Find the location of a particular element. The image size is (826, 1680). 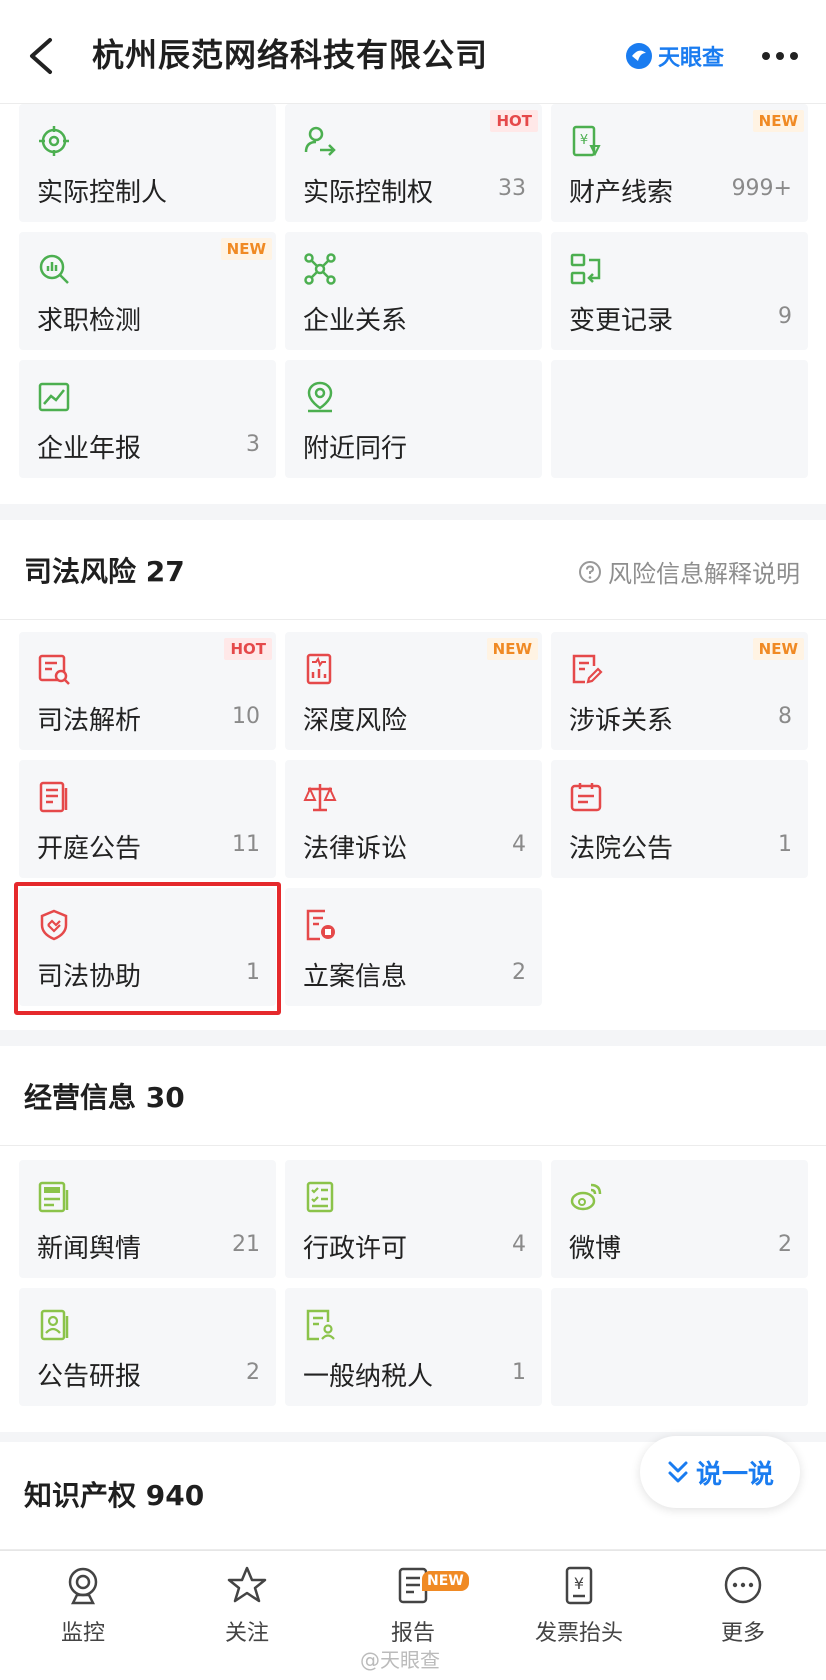

invoice-icon: ¥ is located at coordinates (579, 1585).